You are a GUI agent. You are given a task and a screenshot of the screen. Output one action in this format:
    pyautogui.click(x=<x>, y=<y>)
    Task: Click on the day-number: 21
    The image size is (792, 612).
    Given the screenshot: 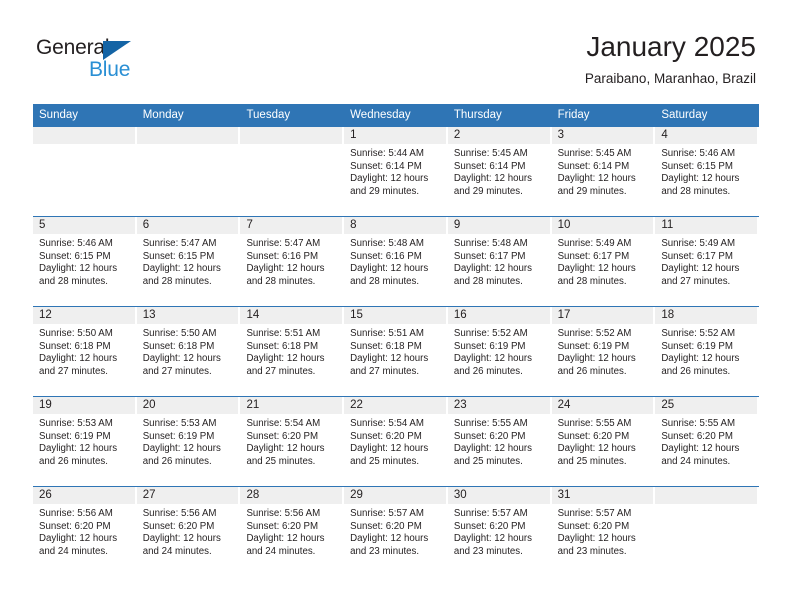 What is the action you would take?
    pyautogui.click(x=291, y=405)
    